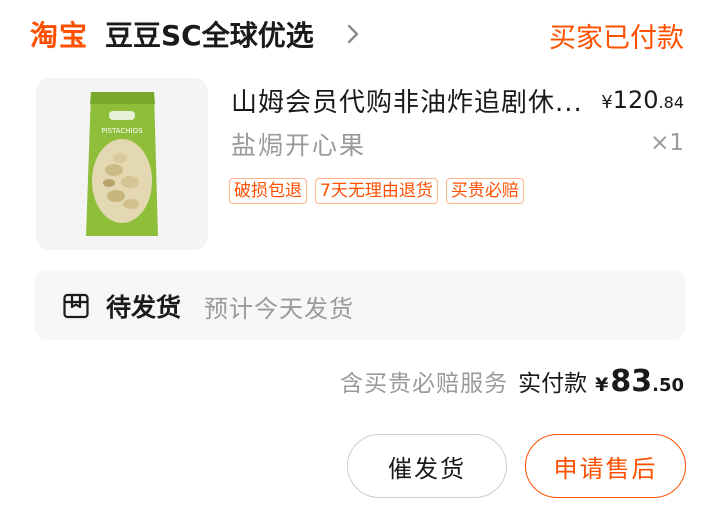 Image resolution: width=720 pixels, height=515 pixels. What do you see at coordinates (279, 309) in the screenshot?
I see `shipping-estimate: 预计今天发货` at bounding box center [279, 309].